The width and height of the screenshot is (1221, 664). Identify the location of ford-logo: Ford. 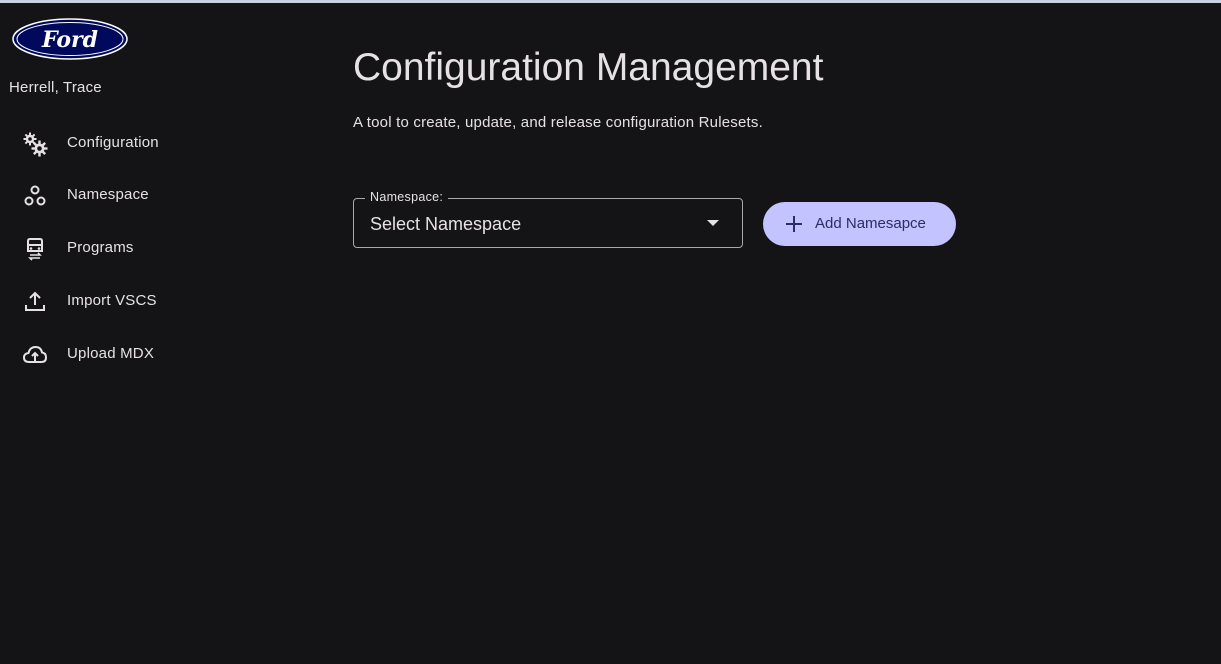
(71, 39).